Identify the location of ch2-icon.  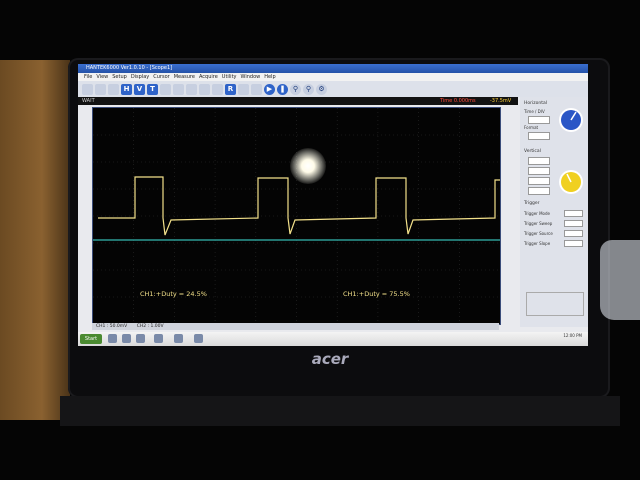
(178, 89).